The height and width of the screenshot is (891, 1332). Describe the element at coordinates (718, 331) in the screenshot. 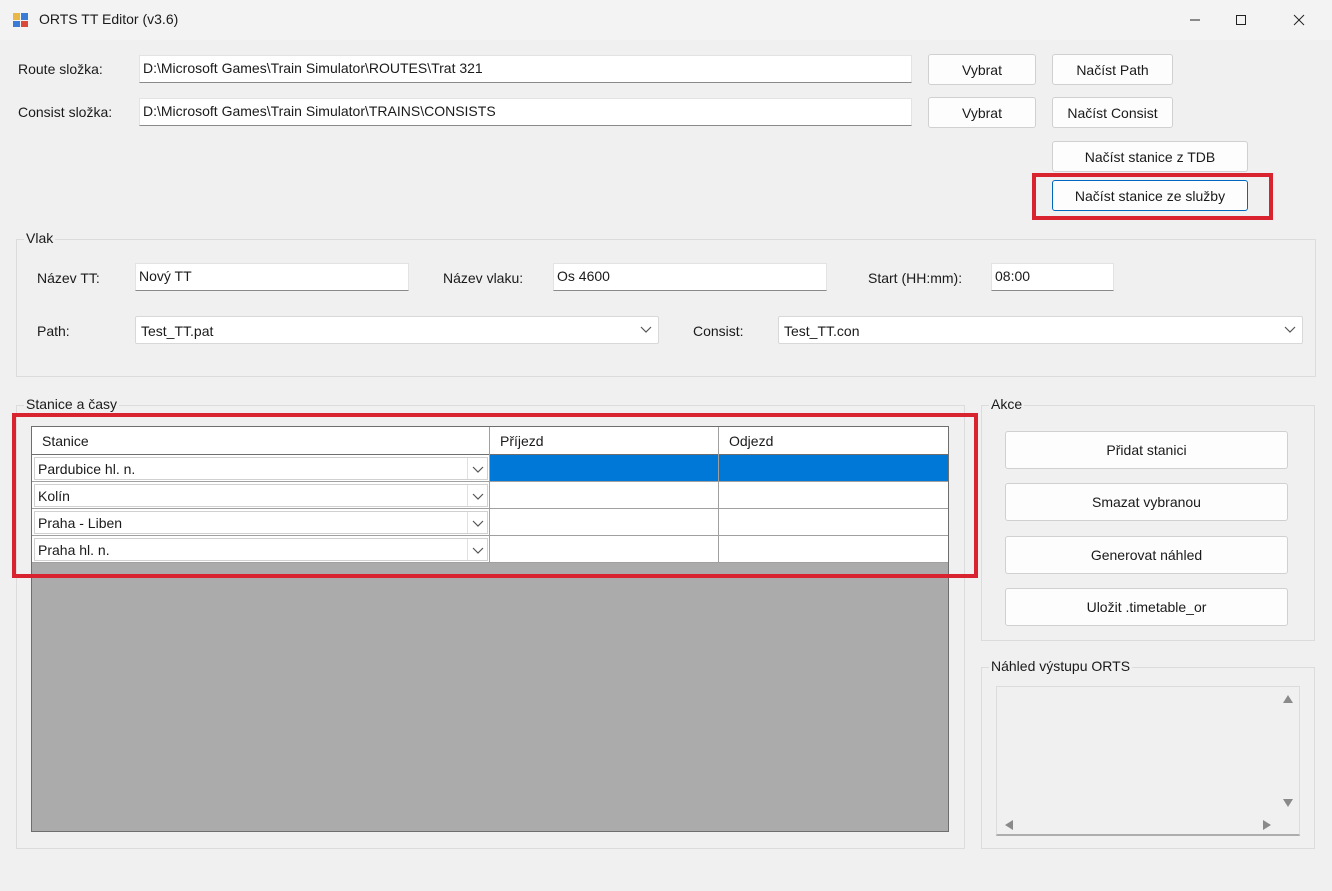

I see `consist-label: Consist:` at that location.